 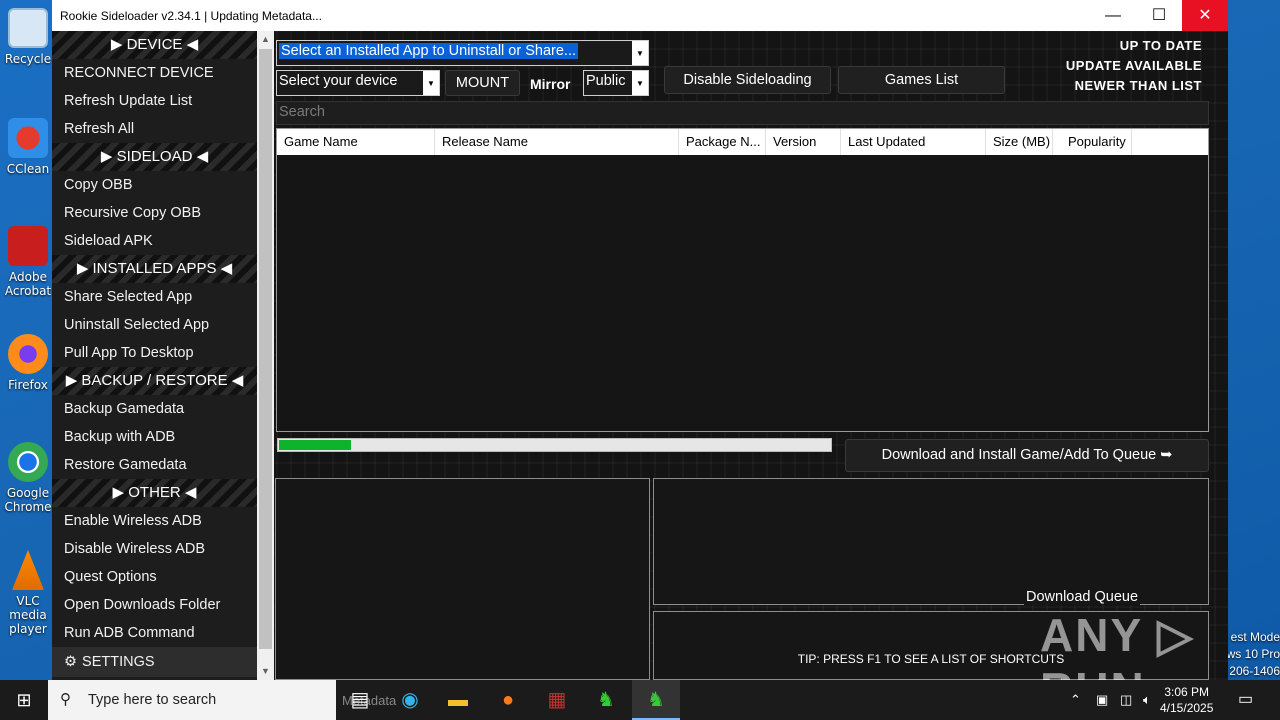 I want to click on desktop-icon-ccleaner: CClean, so click(x=28, y=147).